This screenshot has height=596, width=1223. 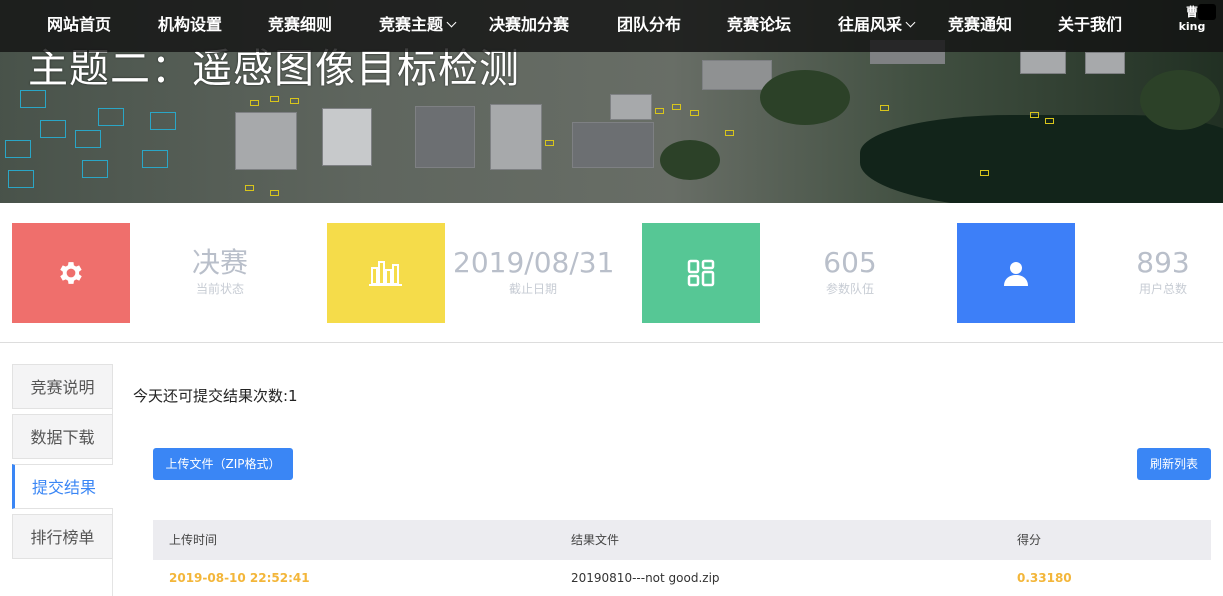 What do you see at coordinates (870, 24) in the screenshot?
I see `nav-label: 往届风采` at bounding box center [870, 24].